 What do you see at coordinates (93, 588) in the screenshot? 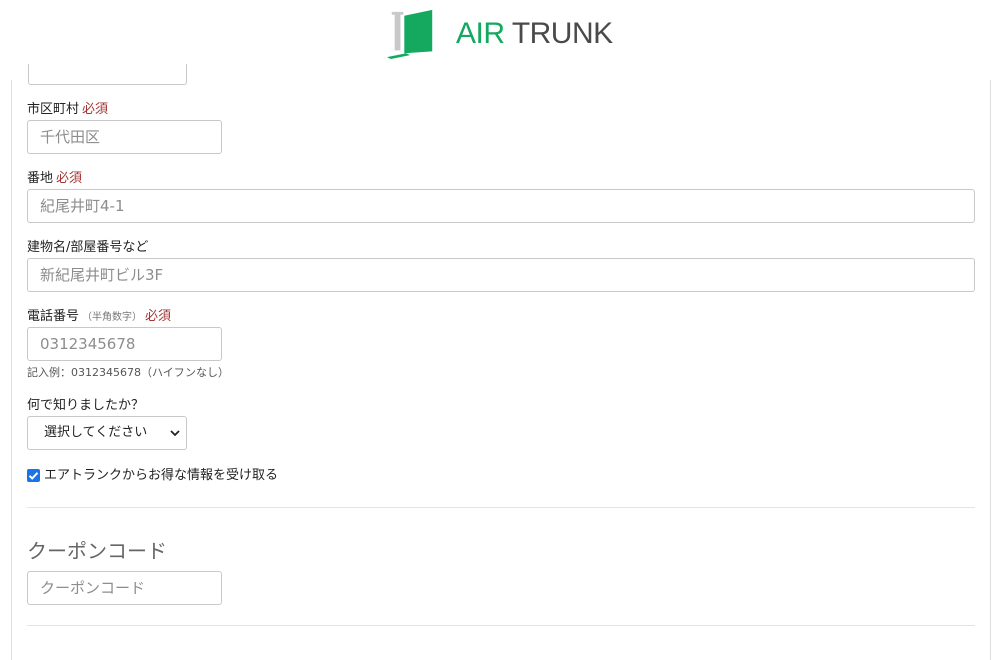
I see `coupon-placeholder: クーポンコード` at bounding box center [93, 588].